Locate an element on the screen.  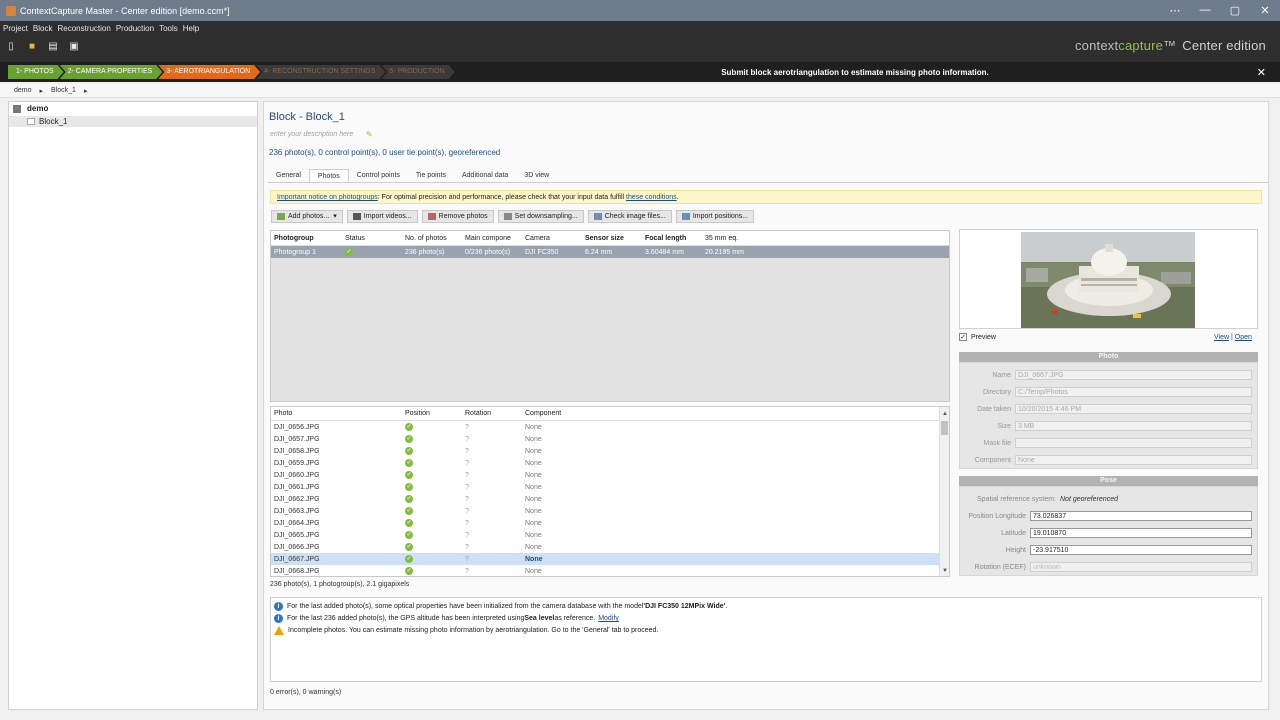
latitude-field: 19.010870 is located at coordinates (1141, 533).